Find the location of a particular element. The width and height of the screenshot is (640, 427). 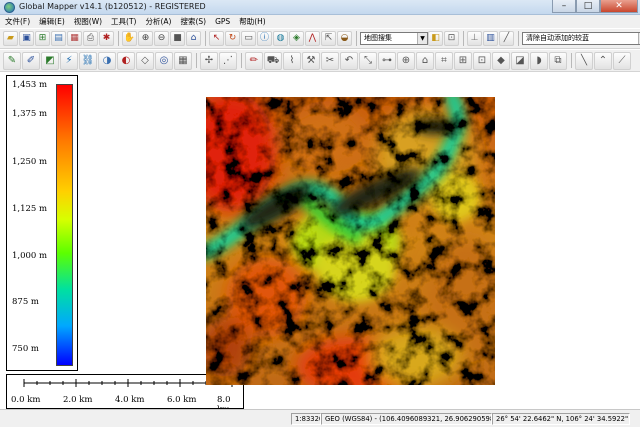

status-dms-coordinates: 26° 54' 22.6462" N, 106° 24' 34.5922" E is located at coordinates (561, 419).